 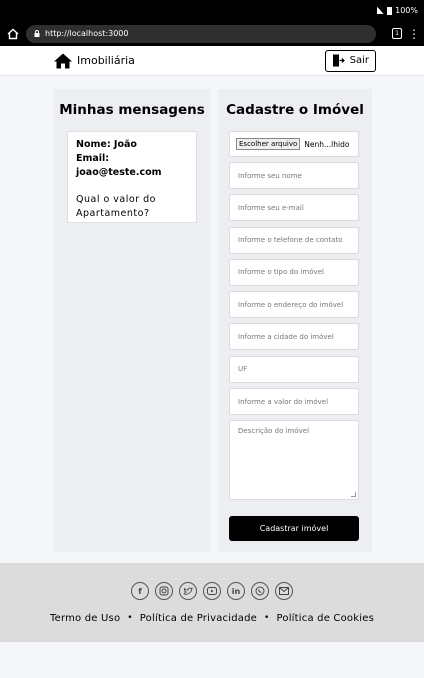 I want to click on property-type-input: Informe o tipo do imóvel, so click(x=294, y=272).